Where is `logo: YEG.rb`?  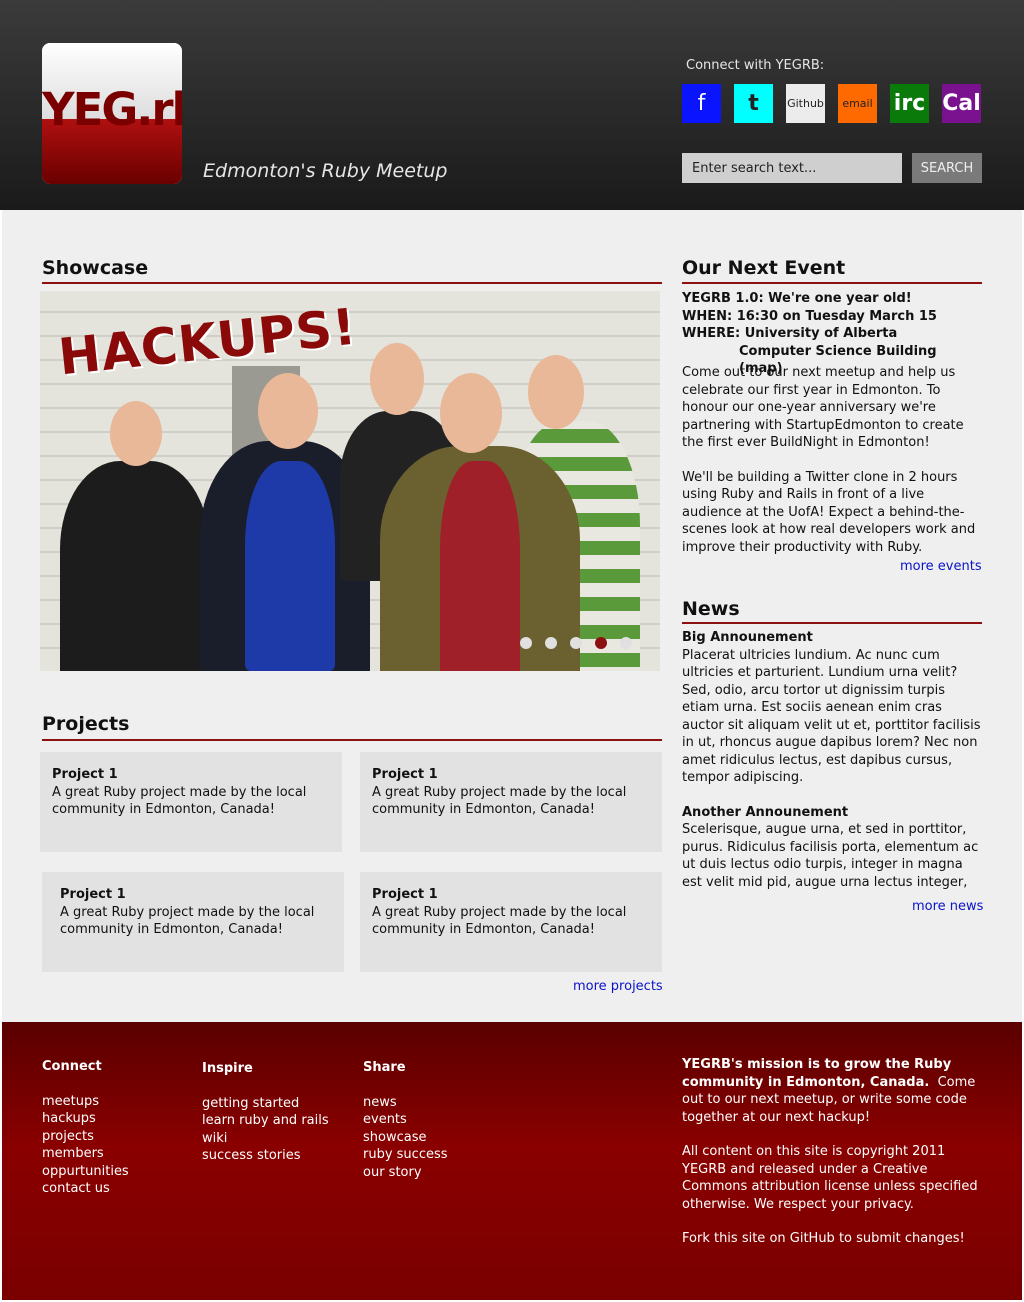
logo: YEG.rb is located at coordinates (112, 113).